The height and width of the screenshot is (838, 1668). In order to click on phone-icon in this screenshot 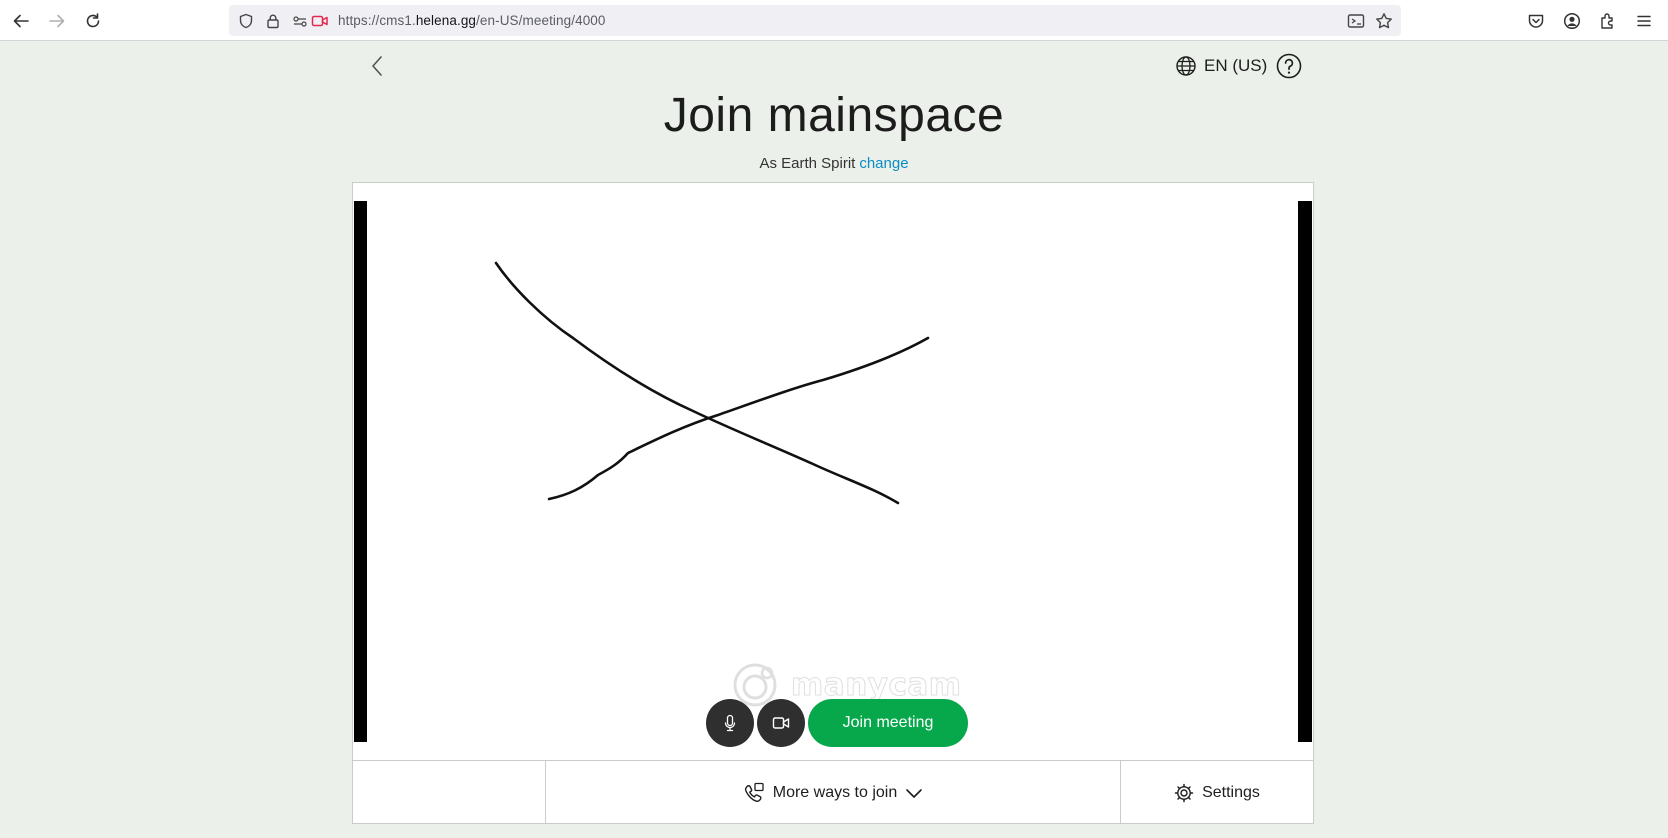, I will do `click(754, 793)`.